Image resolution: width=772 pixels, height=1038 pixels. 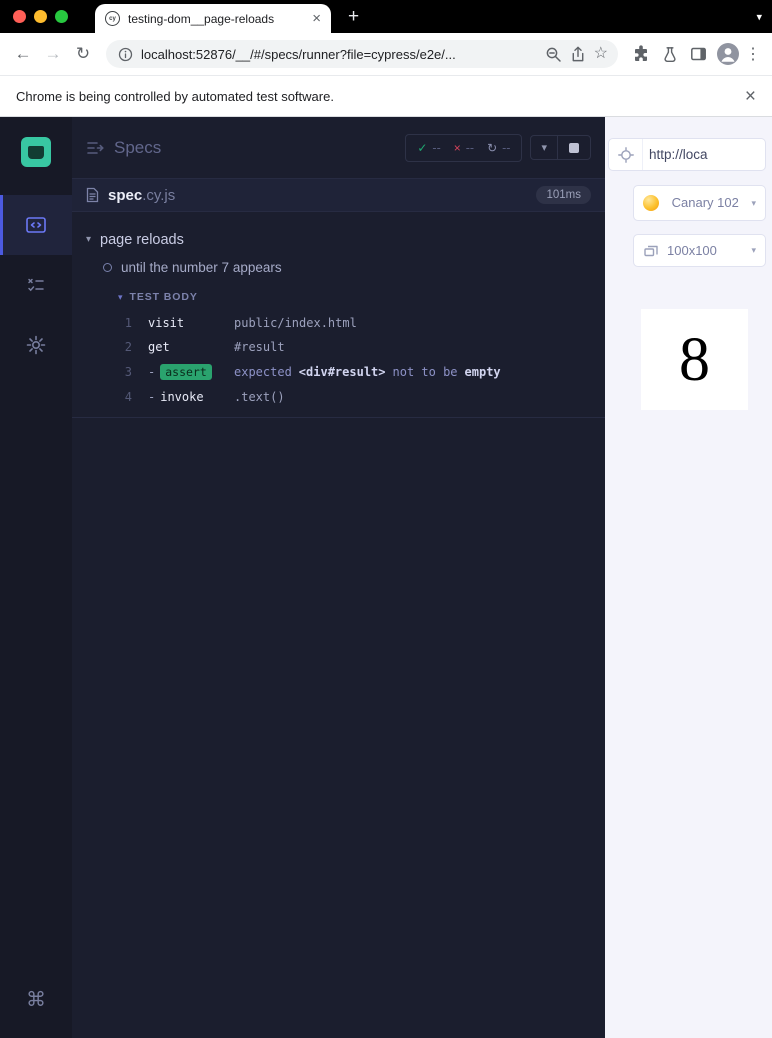 I want to click on extensions-icon, so click(x=640, y=54).